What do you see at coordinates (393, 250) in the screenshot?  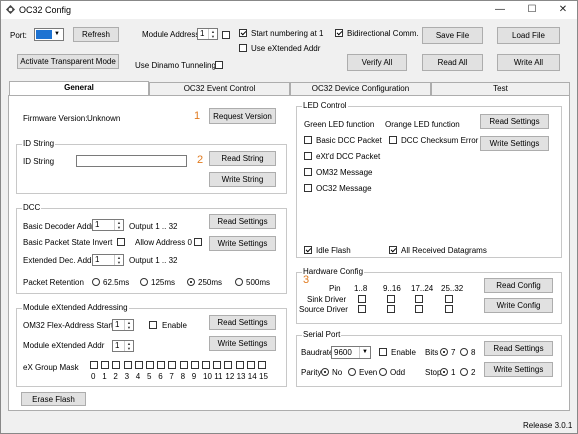 I see `all-received-checkbox` at bounding box center [393, 250].